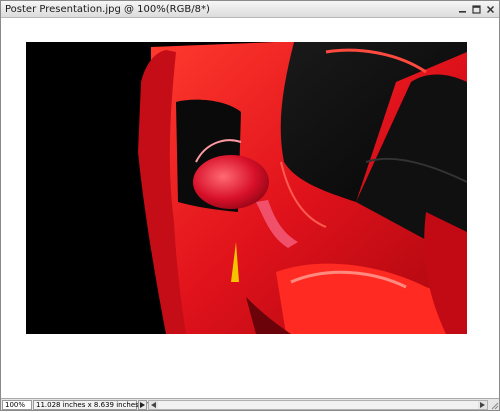 This screenshot has width=500, height=412. I want to click on chevron-right-icon, so click(482, 404).